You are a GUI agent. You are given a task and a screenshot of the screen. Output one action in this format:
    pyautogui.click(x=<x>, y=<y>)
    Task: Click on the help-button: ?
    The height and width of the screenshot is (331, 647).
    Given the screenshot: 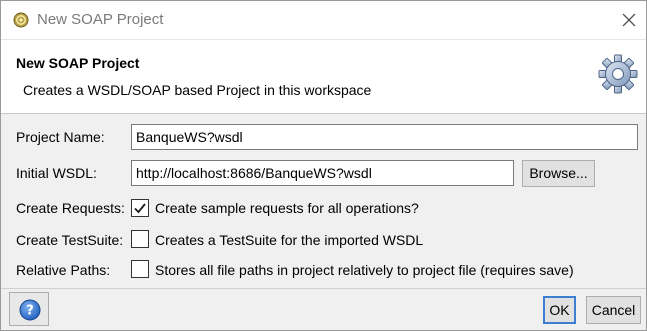 What is the action you would take?
    pyautogui.click(x=29, y=309)
    